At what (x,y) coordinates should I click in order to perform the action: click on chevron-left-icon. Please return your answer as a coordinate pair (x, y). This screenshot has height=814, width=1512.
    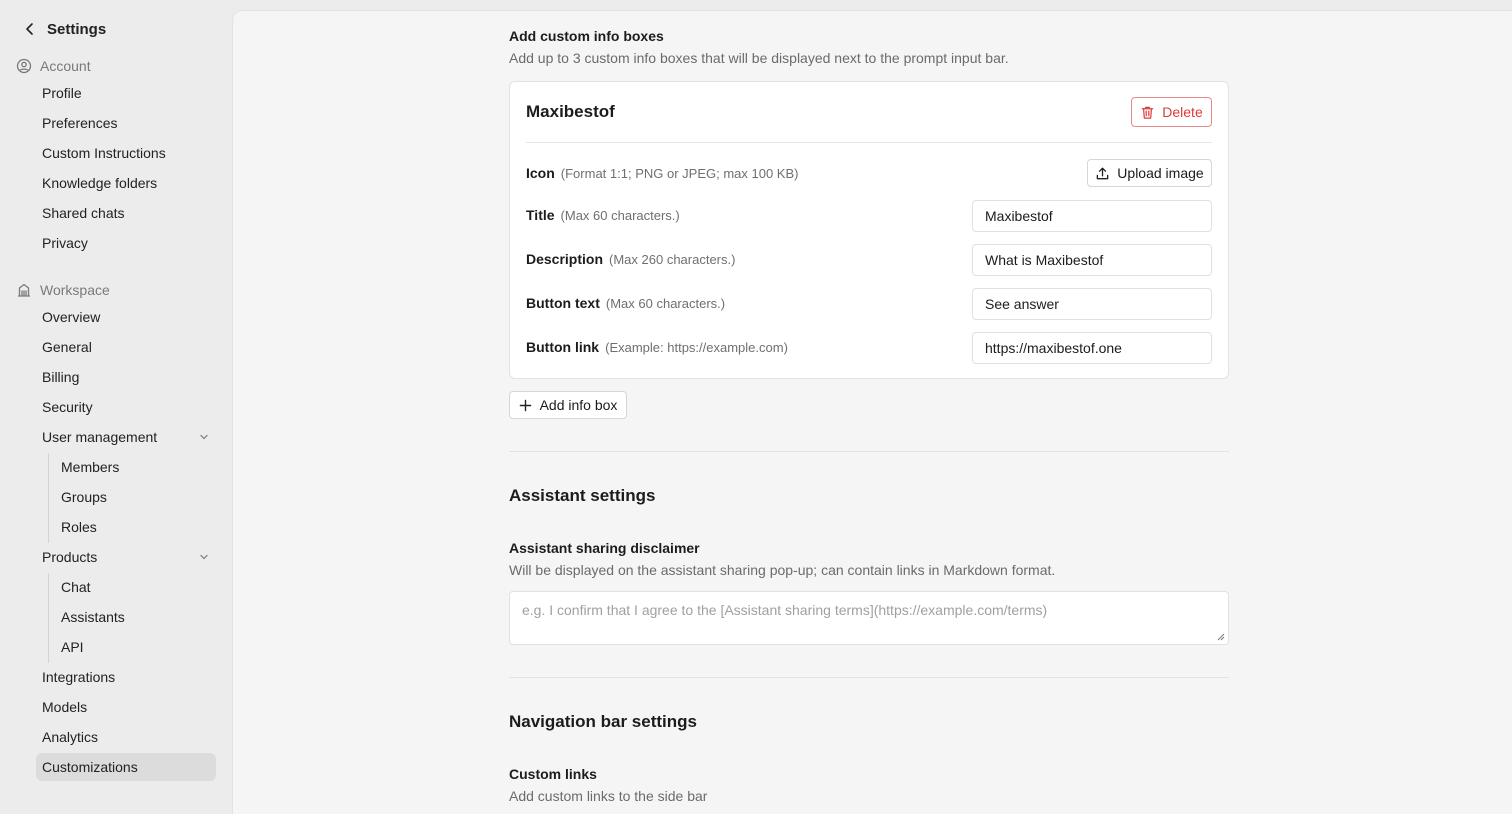
    Looking at the image, I should click on (29, 29).